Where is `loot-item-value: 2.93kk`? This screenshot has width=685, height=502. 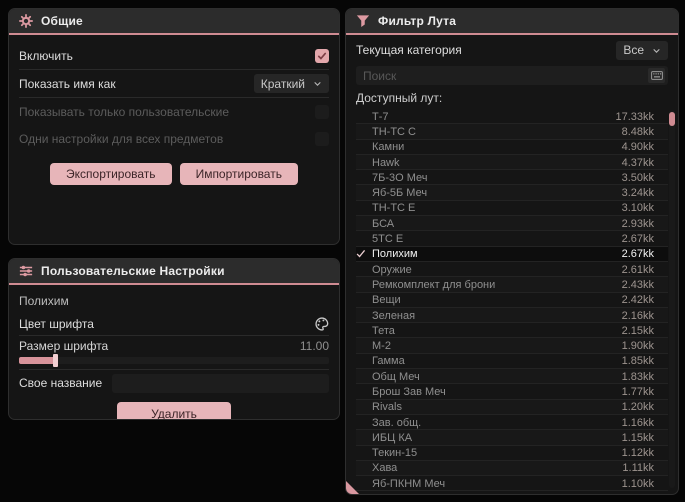
loot-item-value: 2.93kk is located at coordinates (637, 223).